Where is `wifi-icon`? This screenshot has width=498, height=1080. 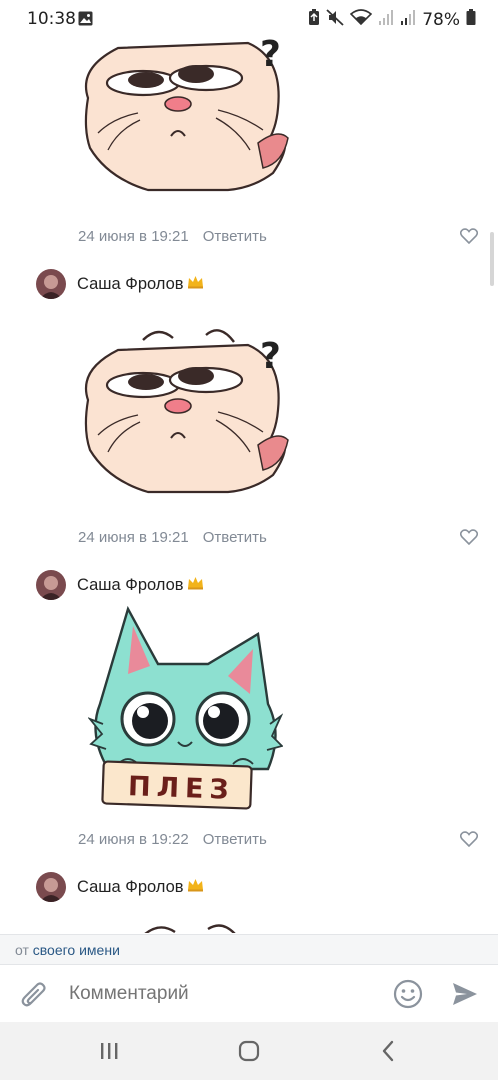
wifi-icon is located at coordinates (361, 20).